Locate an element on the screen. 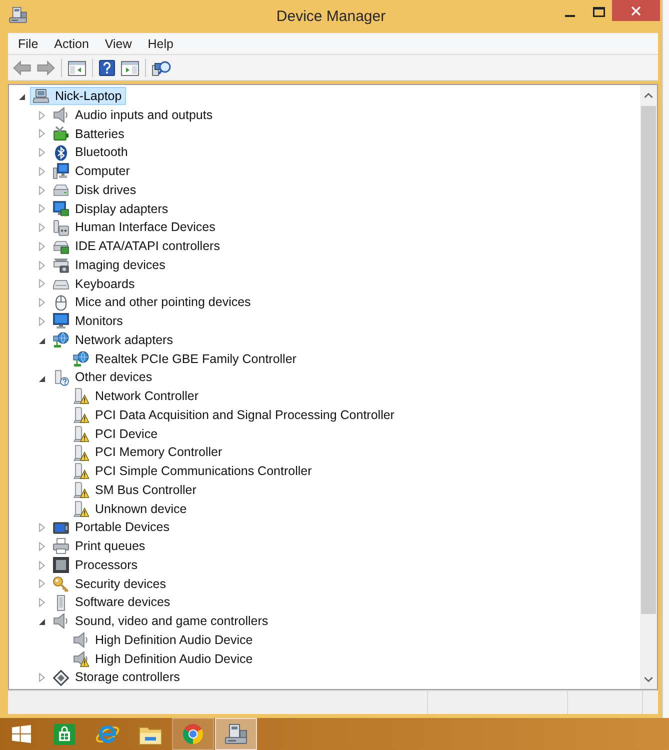 This screenshot has width=669, height=750. tree-item: Processors is located at coordinates (96, 565).